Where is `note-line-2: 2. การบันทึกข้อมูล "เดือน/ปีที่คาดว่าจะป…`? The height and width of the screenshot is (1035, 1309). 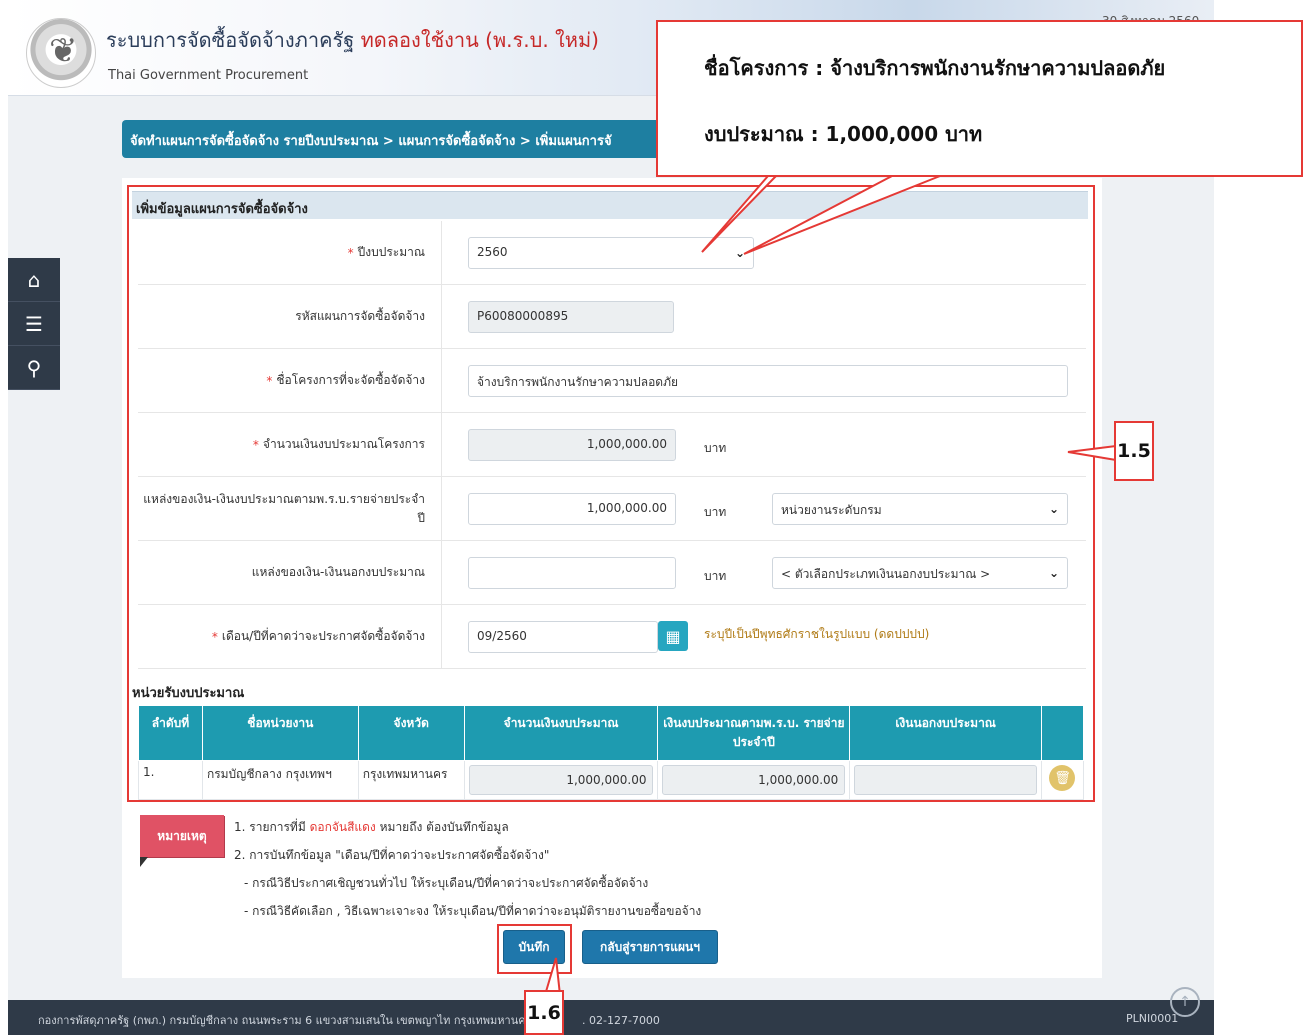 note-line-2: 2. การบันทึกข้อมูล "เดือน/ปีที่คาดว่าจะป… is located at coordinates (392, 855).